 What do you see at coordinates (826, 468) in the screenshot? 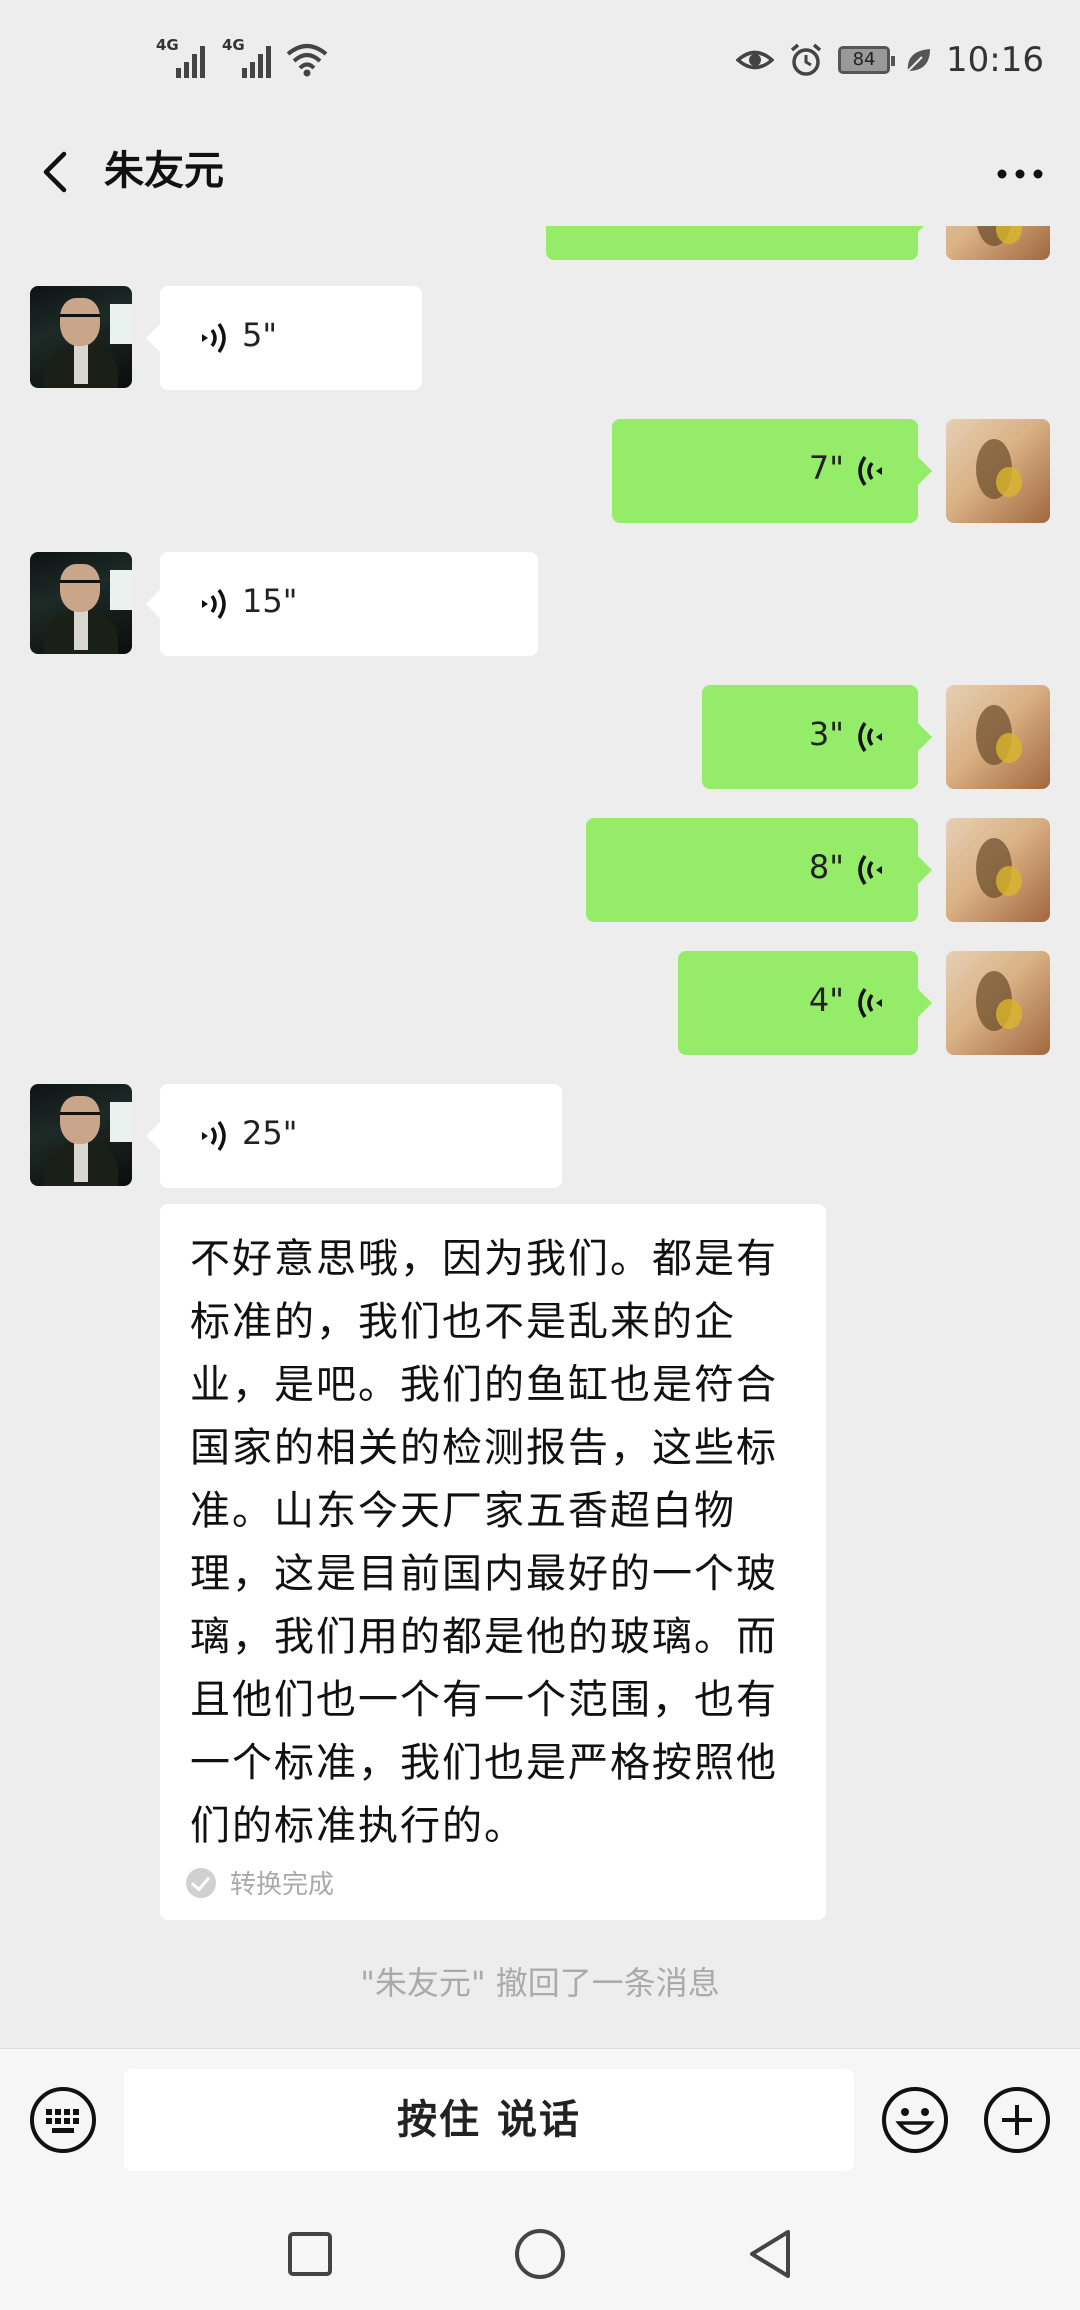
I see `voice-duration: 7"` at bounding box center [826, 468].